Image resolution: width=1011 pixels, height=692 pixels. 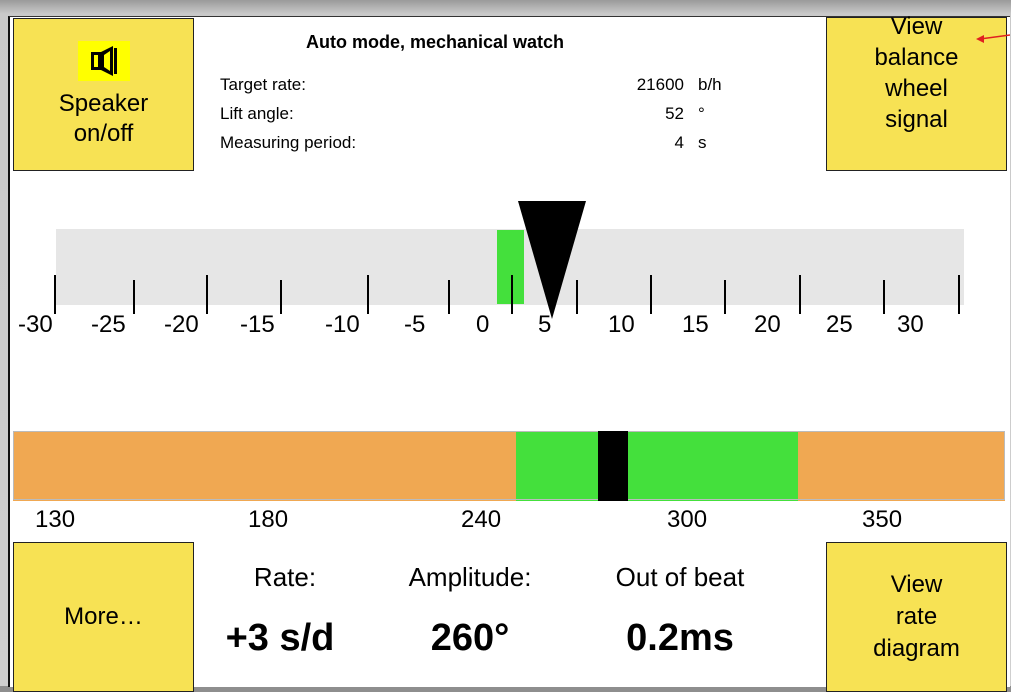 What do you see at coordinates (916, 584) in the screenshot?
I see `rate-diagram-button-line1: View` at bounding box center [916, 584].